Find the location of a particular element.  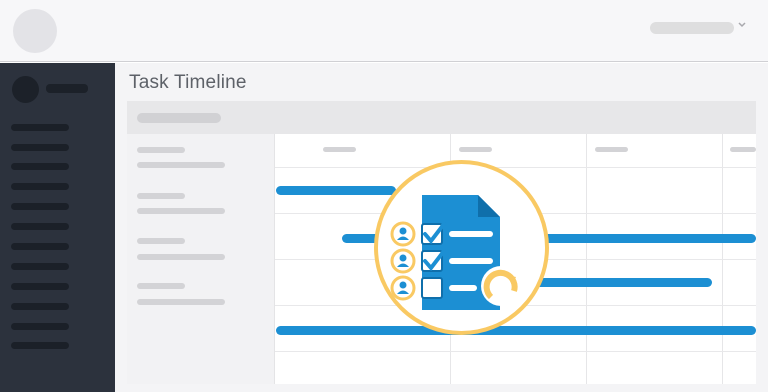

user-menu-name is located at coordinates (692, 28).